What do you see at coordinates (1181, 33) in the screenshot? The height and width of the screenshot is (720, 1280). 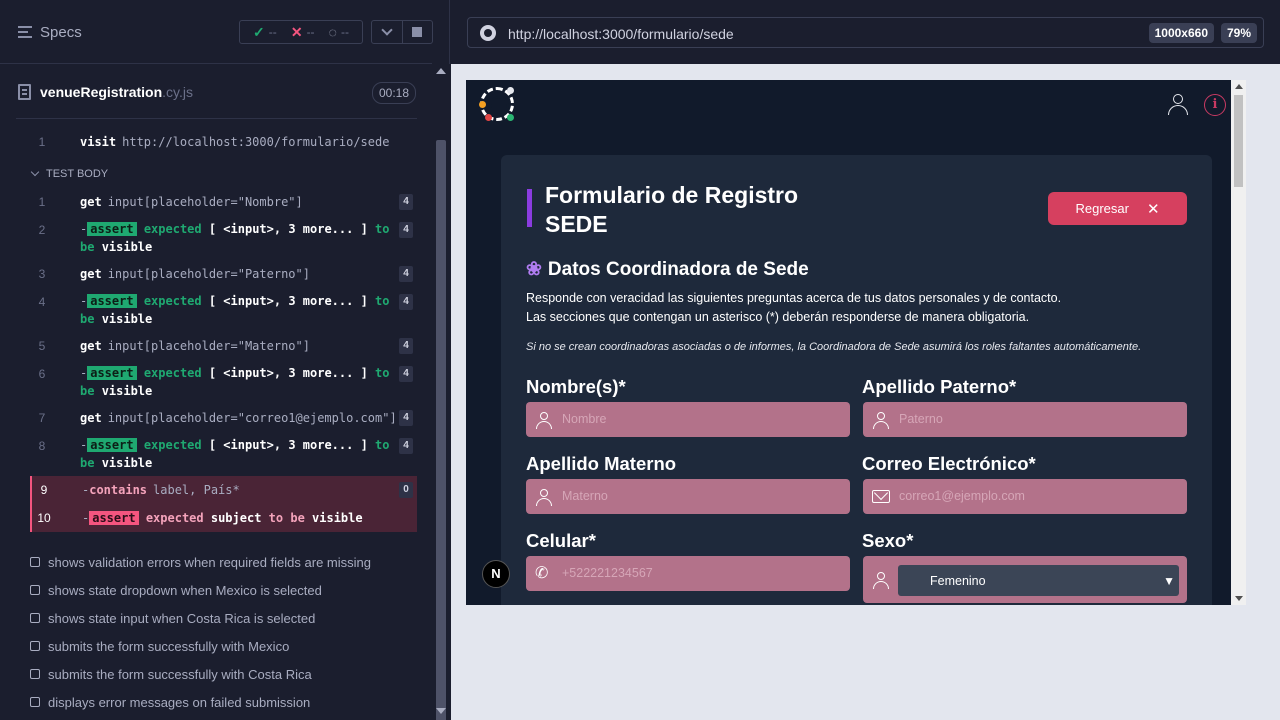 I see `viewport-size-badge: 1000x660` at bounding box center [1181, 33].